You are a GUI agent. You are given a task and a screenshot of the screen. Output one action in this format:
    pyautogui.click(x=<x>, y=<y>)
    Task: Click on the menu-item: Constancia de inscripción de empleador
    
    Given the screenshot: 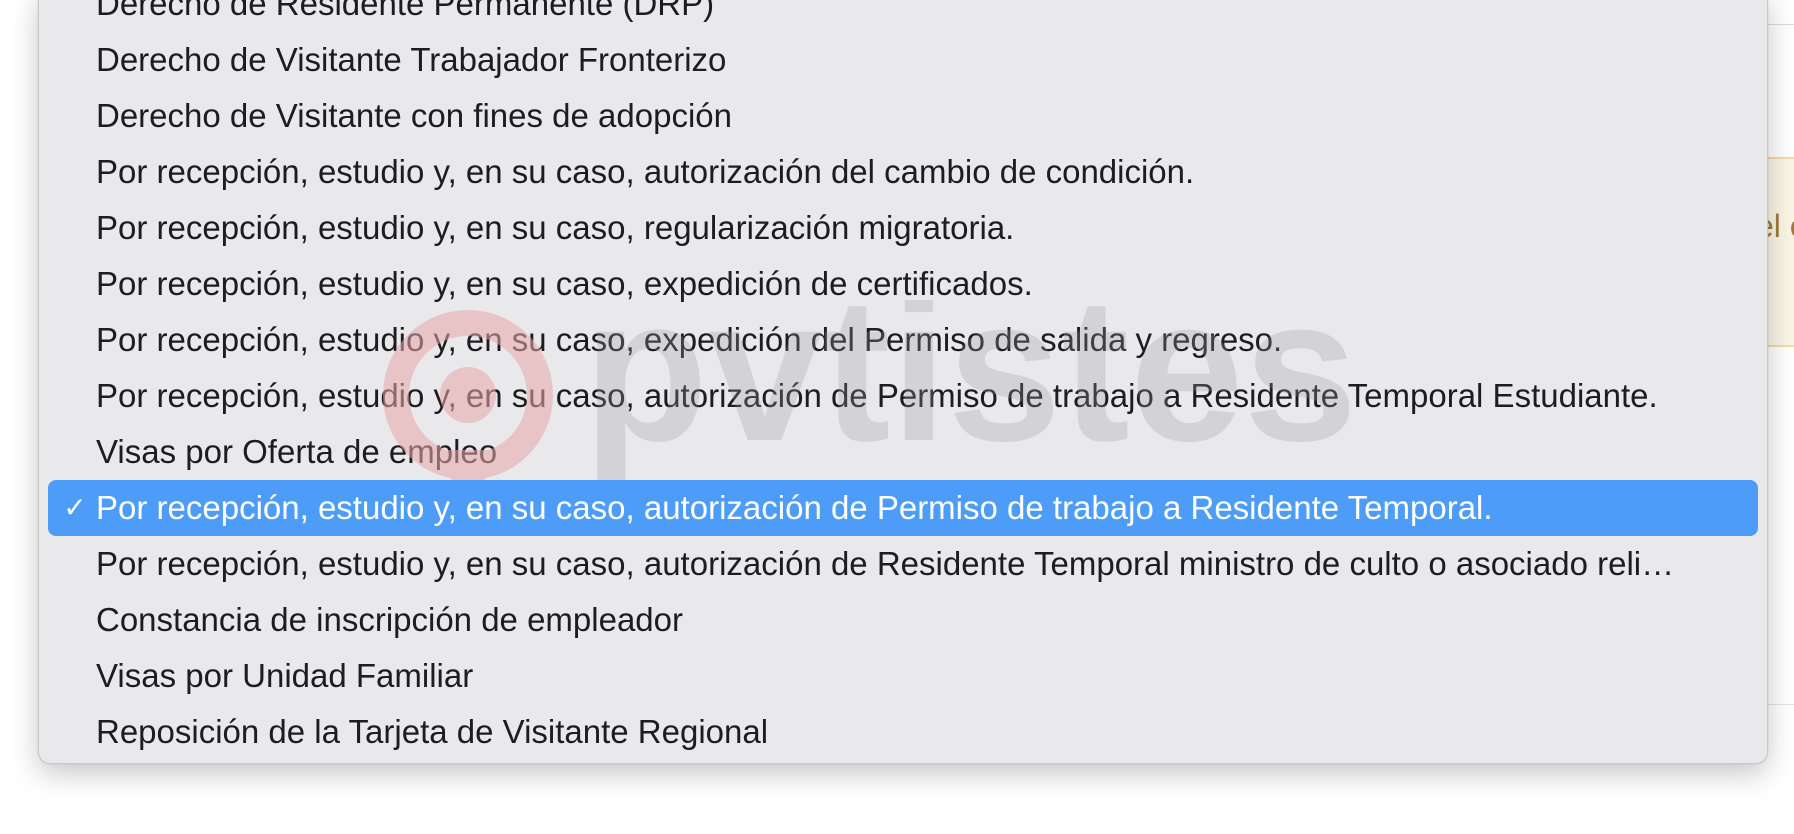 What is the action you would take?
    pyautogui.click(x=903, y=620)
    